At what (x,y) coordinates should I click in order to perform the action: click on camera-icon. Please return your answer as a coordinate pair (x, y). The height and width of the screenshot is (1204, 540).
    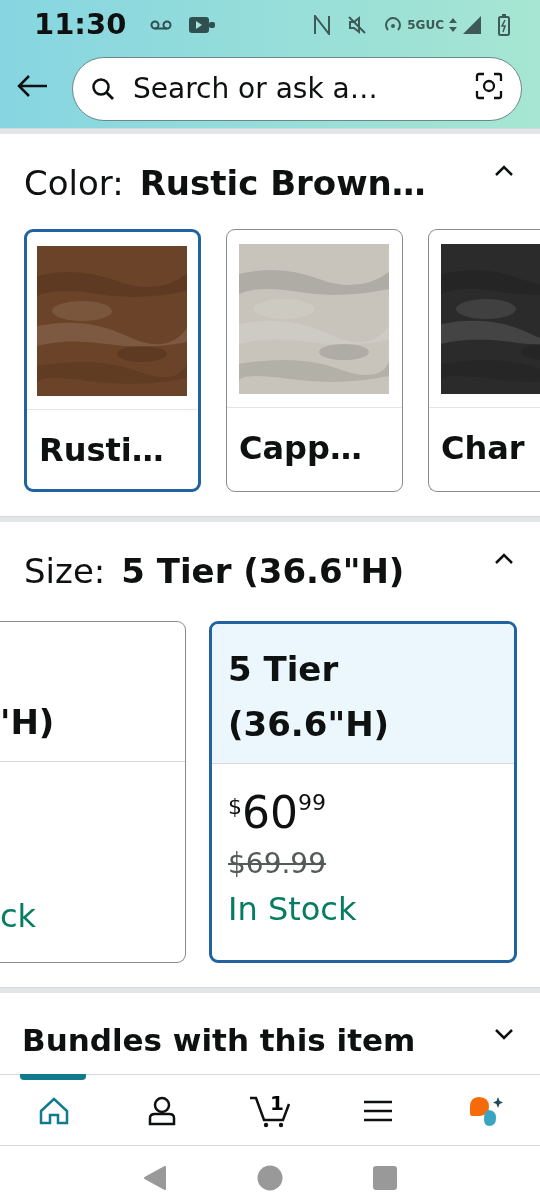
    Looking at the image, I should click on (489, 85).